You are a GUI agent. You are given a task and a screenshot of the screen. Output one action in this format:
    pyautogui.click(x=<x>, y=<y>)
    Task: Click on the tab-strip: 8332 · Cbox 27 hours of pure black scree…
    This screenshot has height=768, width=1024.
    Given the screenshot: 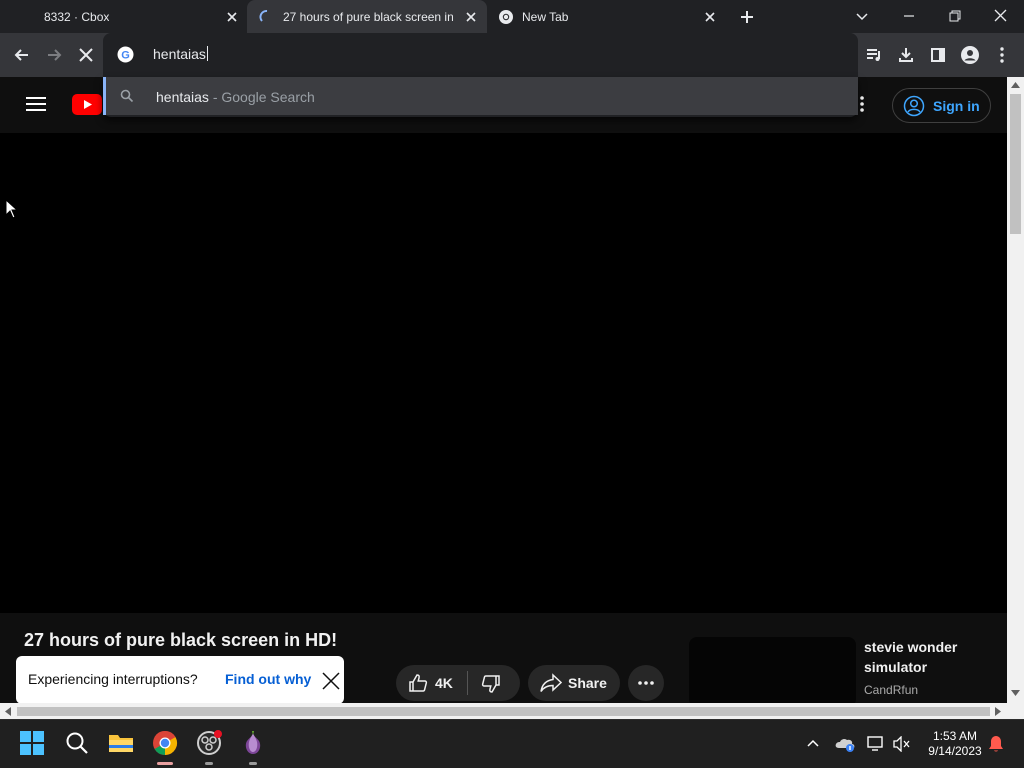 What is the action you would take?
    pyautogui.click(x=512, y=16)
    